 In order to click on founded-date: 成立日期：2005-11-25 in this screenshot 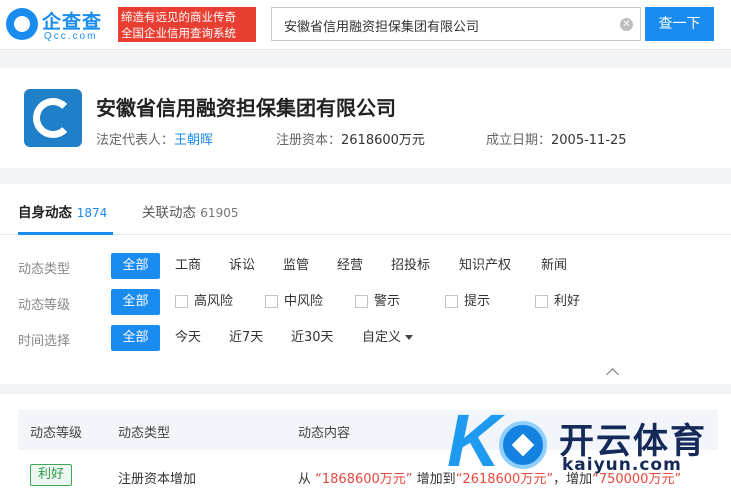, I will do `click(556, 138)`.